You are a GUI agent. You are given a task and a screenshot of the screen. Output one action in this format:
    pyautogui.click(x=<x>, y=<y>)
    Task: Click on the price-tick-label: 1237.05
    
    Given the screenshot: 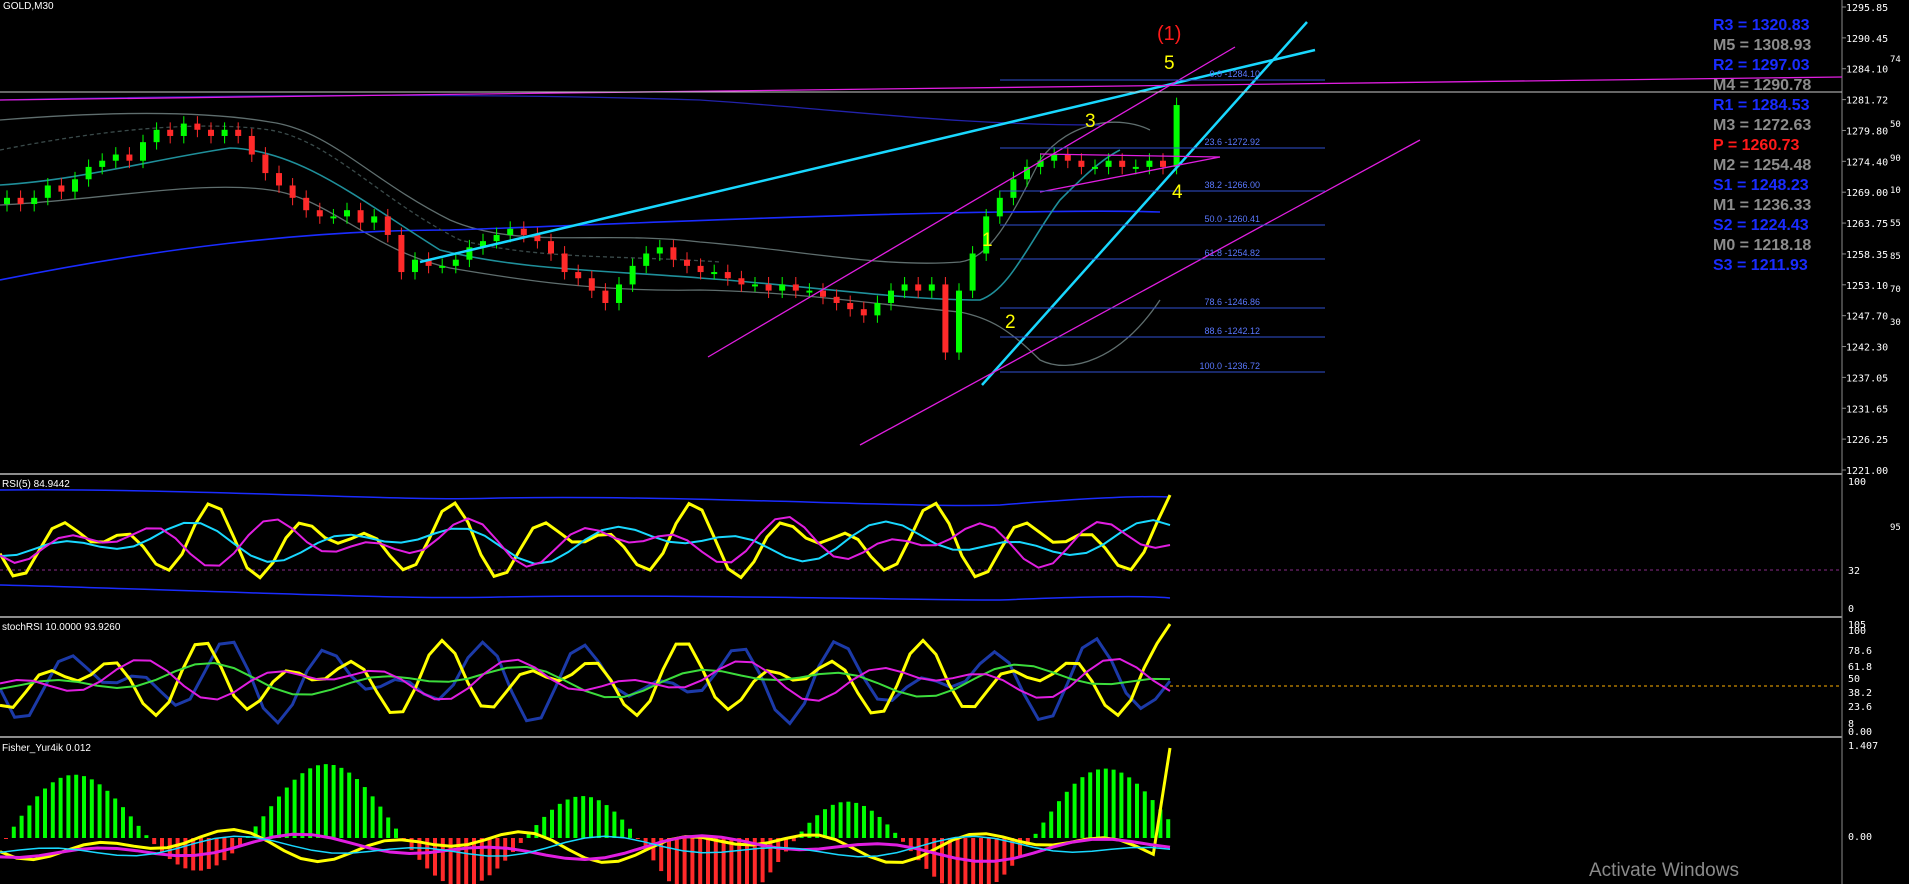 What is the action you would take?
    pyautogui.click(x=1867, y=378)
    